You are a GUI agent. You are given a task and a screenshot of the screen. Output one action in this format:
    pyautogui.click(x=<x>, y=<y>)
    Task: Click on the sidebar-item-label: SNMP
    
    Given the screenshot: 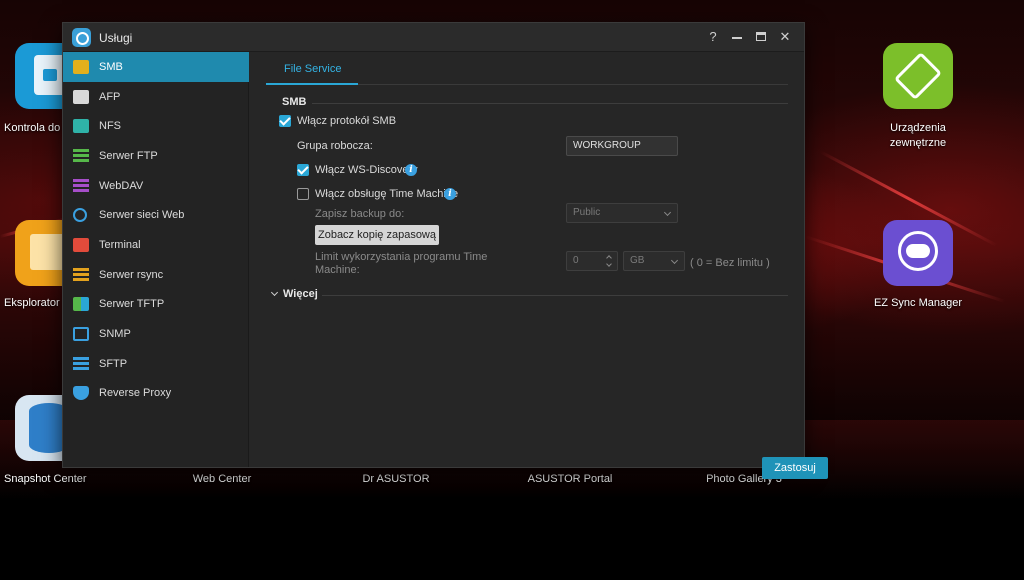 What is the action you would take?
    pyautogui.click(x=115, y=334)
    